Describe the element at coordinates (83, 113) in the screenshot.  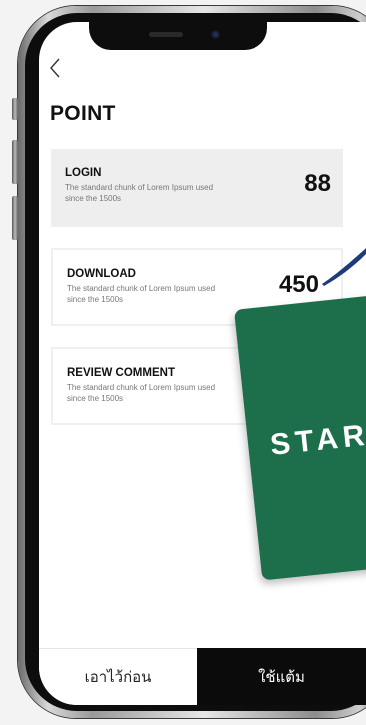
I see `page-title: POINT` at that location.